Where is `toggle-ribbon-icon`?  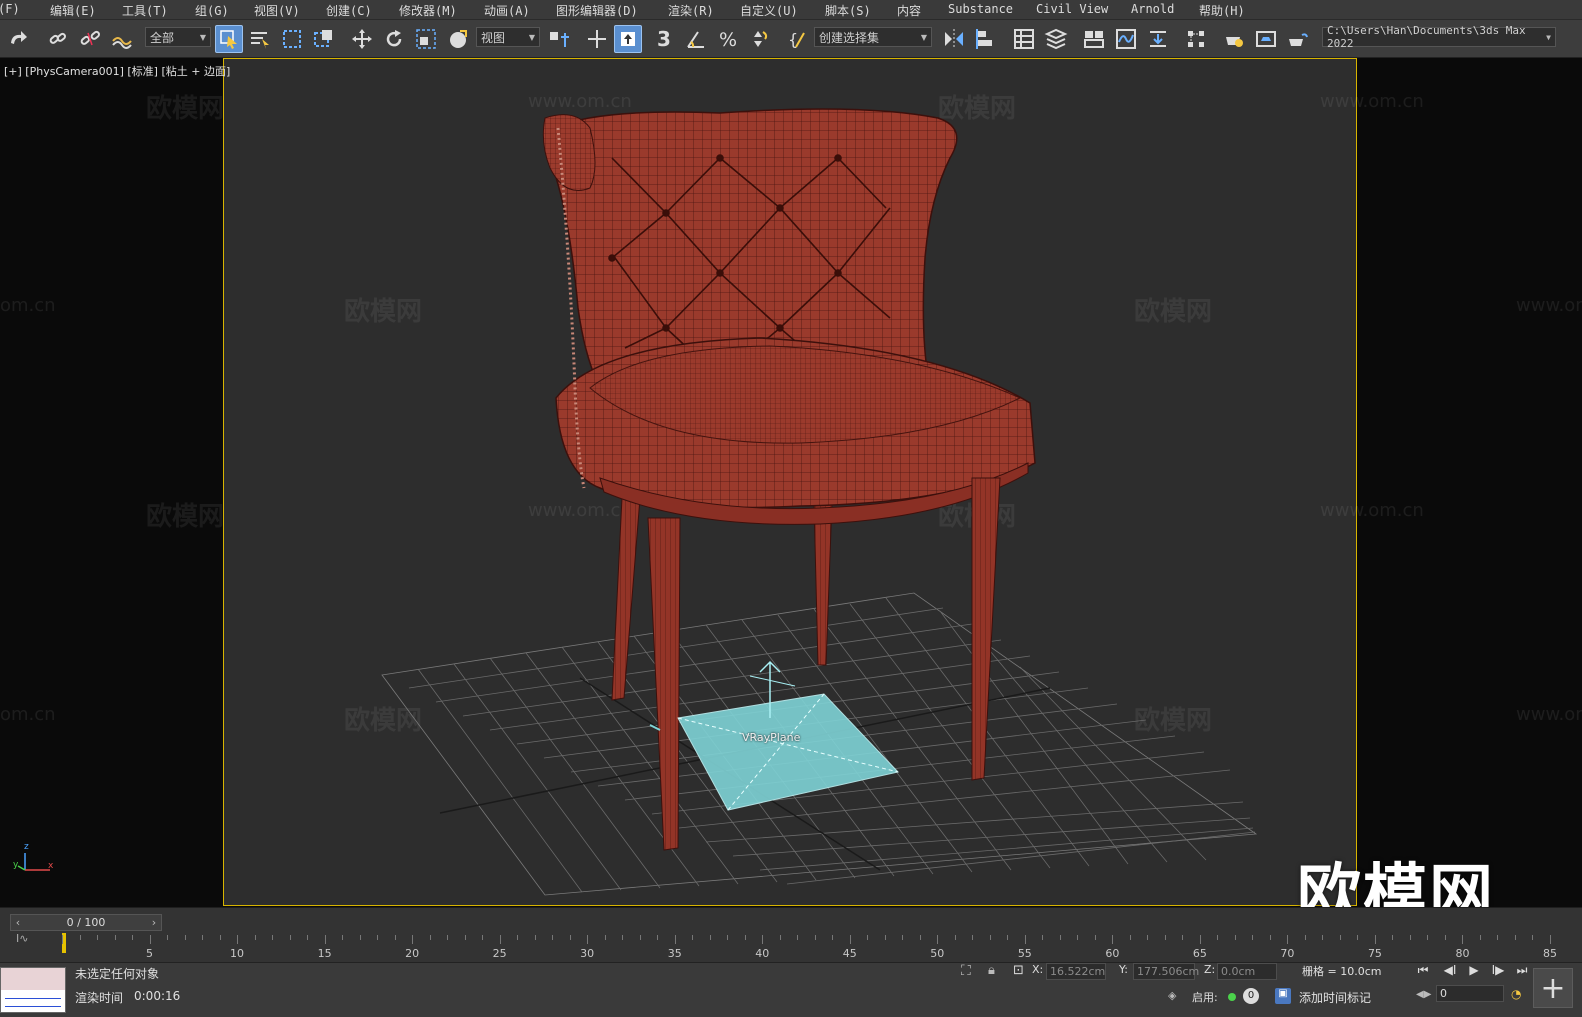
toggle-ribbon-icon is located at coordinates (1094, 39).